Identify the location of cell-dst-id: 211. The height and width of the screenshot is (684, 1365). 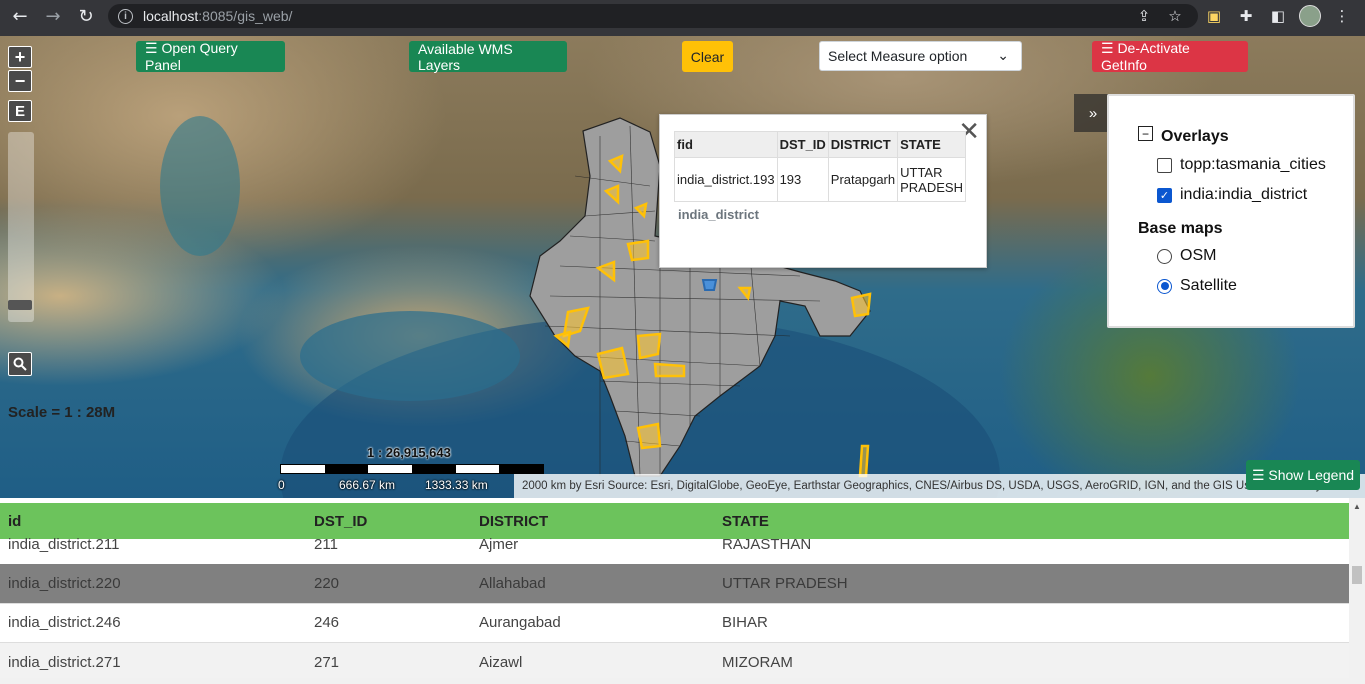
(326, 544).